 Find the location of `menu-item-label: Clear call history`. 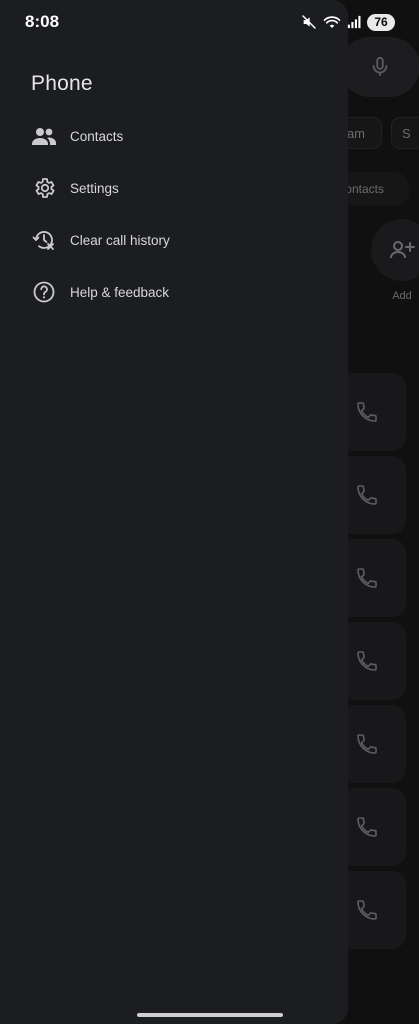

menu-item-label: Clear call history is located at coordinates (120, 240).